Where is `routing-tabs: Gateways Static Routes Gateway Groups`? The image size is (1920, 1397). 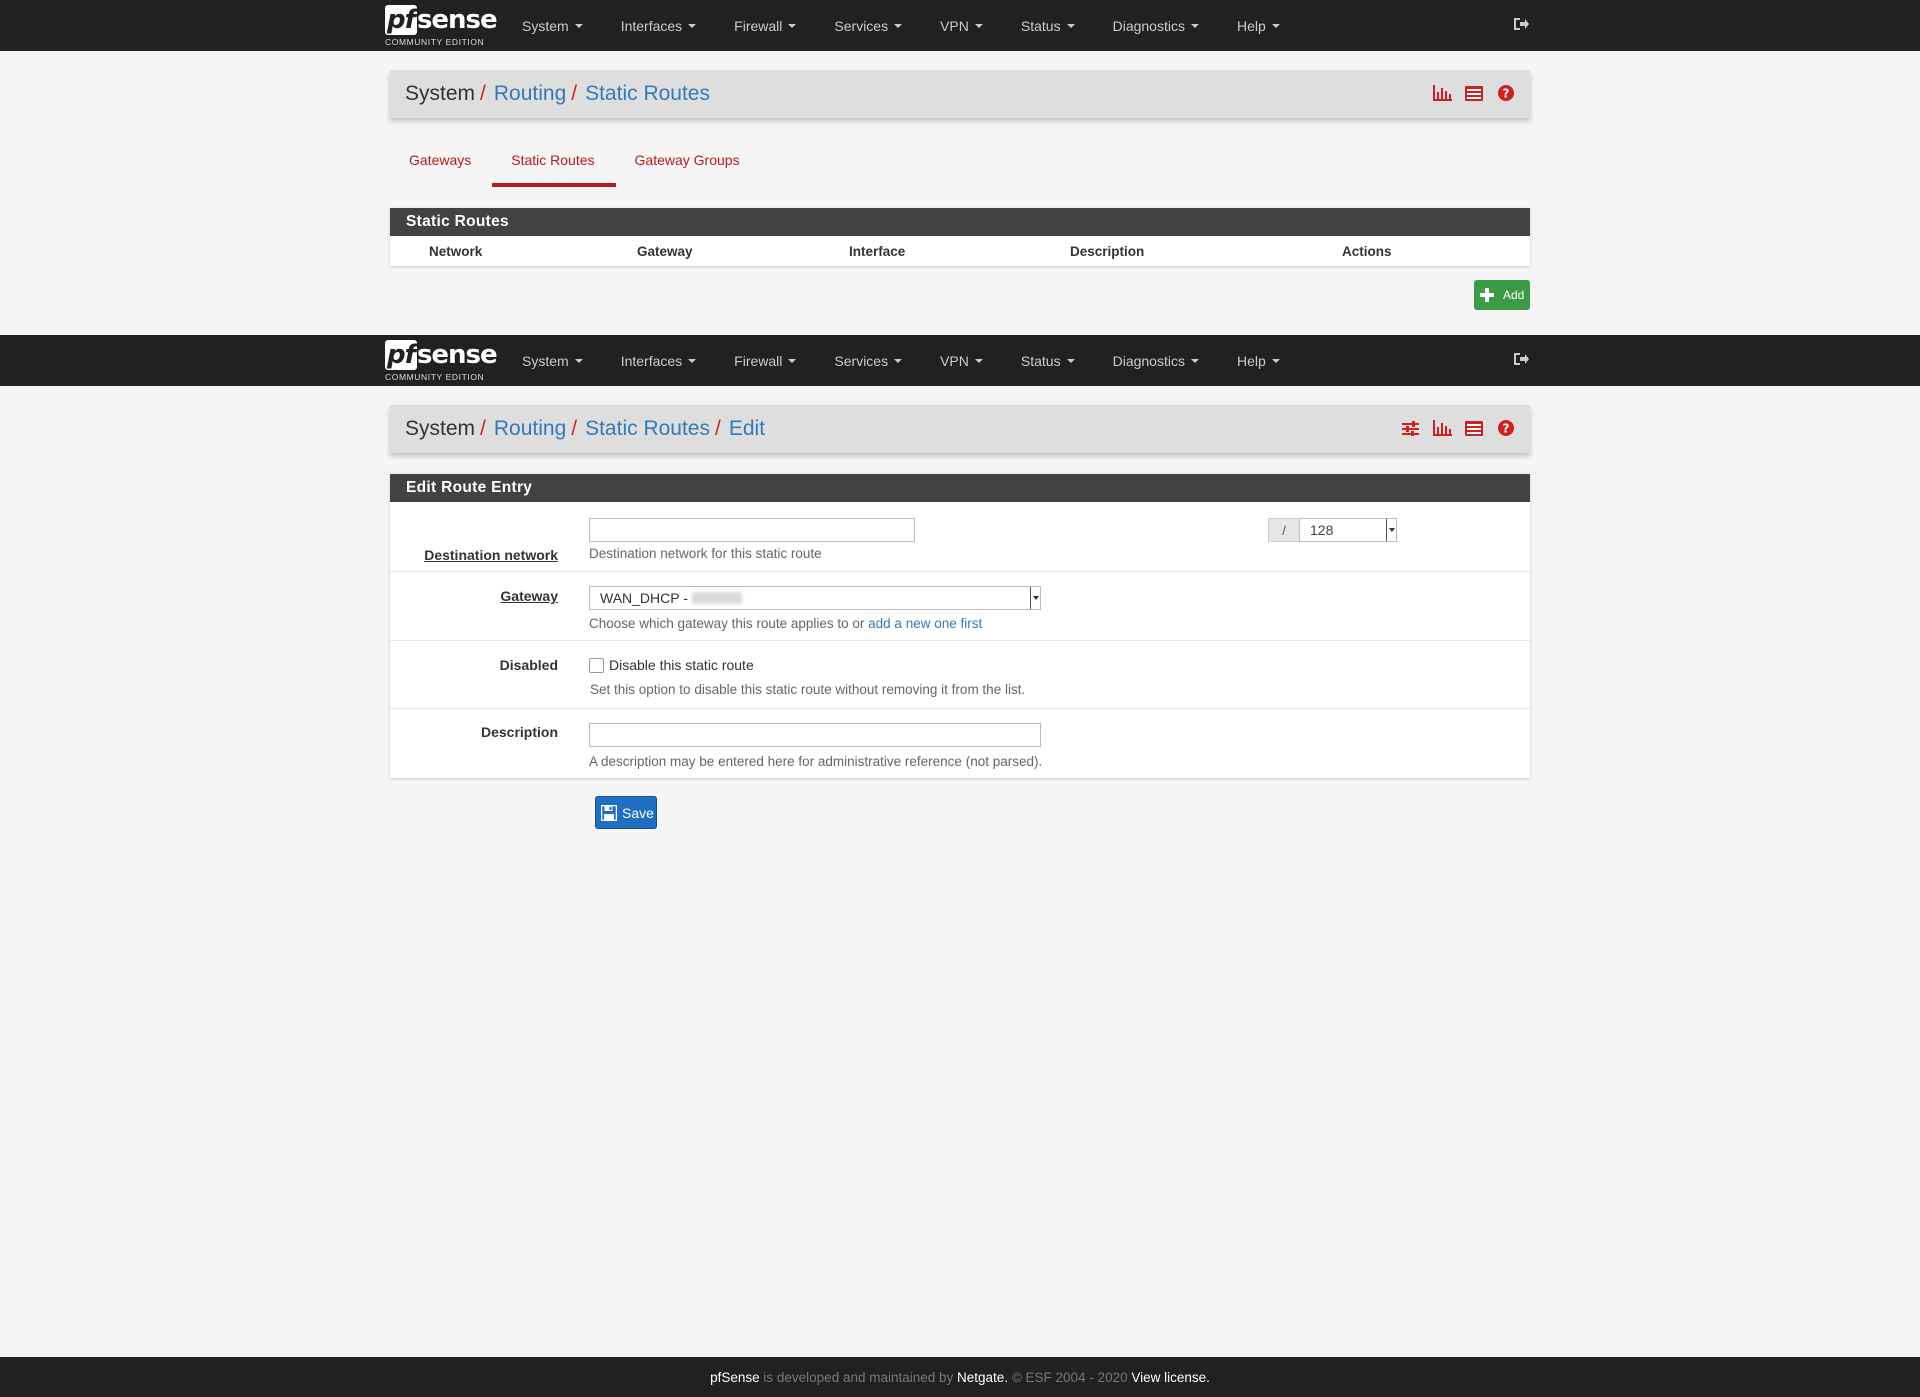
routing-tabs: Gateways Static Routes Gateway Groups is located at coordinates (575, 164).